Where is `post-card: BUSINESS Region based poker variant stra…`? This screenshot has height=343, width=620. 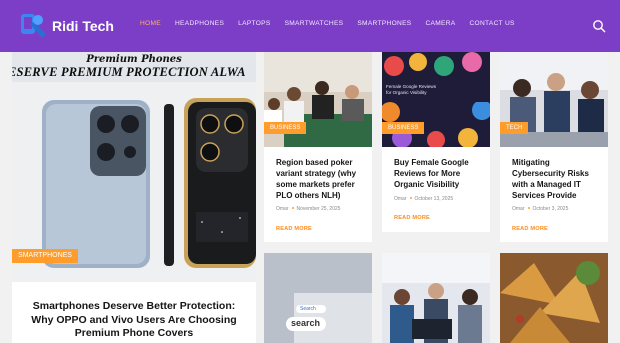 post-card: BUSINESS Region based poker variant stra… is located at coordinates (318, 147).